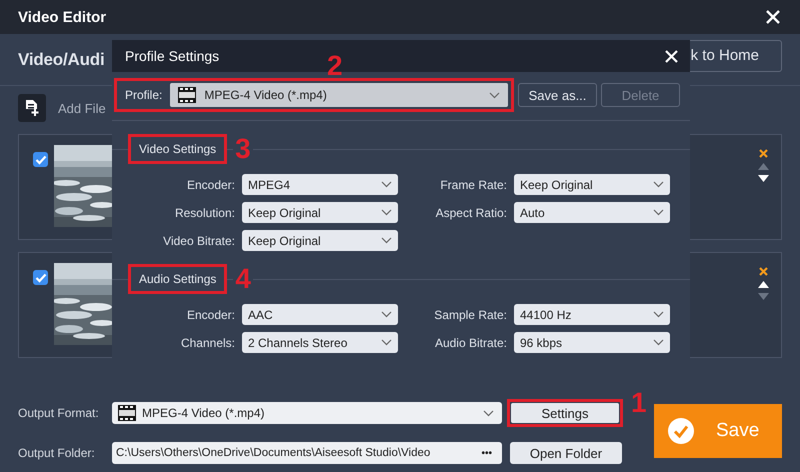 This screenshot has width=800, height=472. What do you see at coordinates (59, 413) in the screenshot?
I see `output-format-label: Output Format:` at bounding box center [59, 413].